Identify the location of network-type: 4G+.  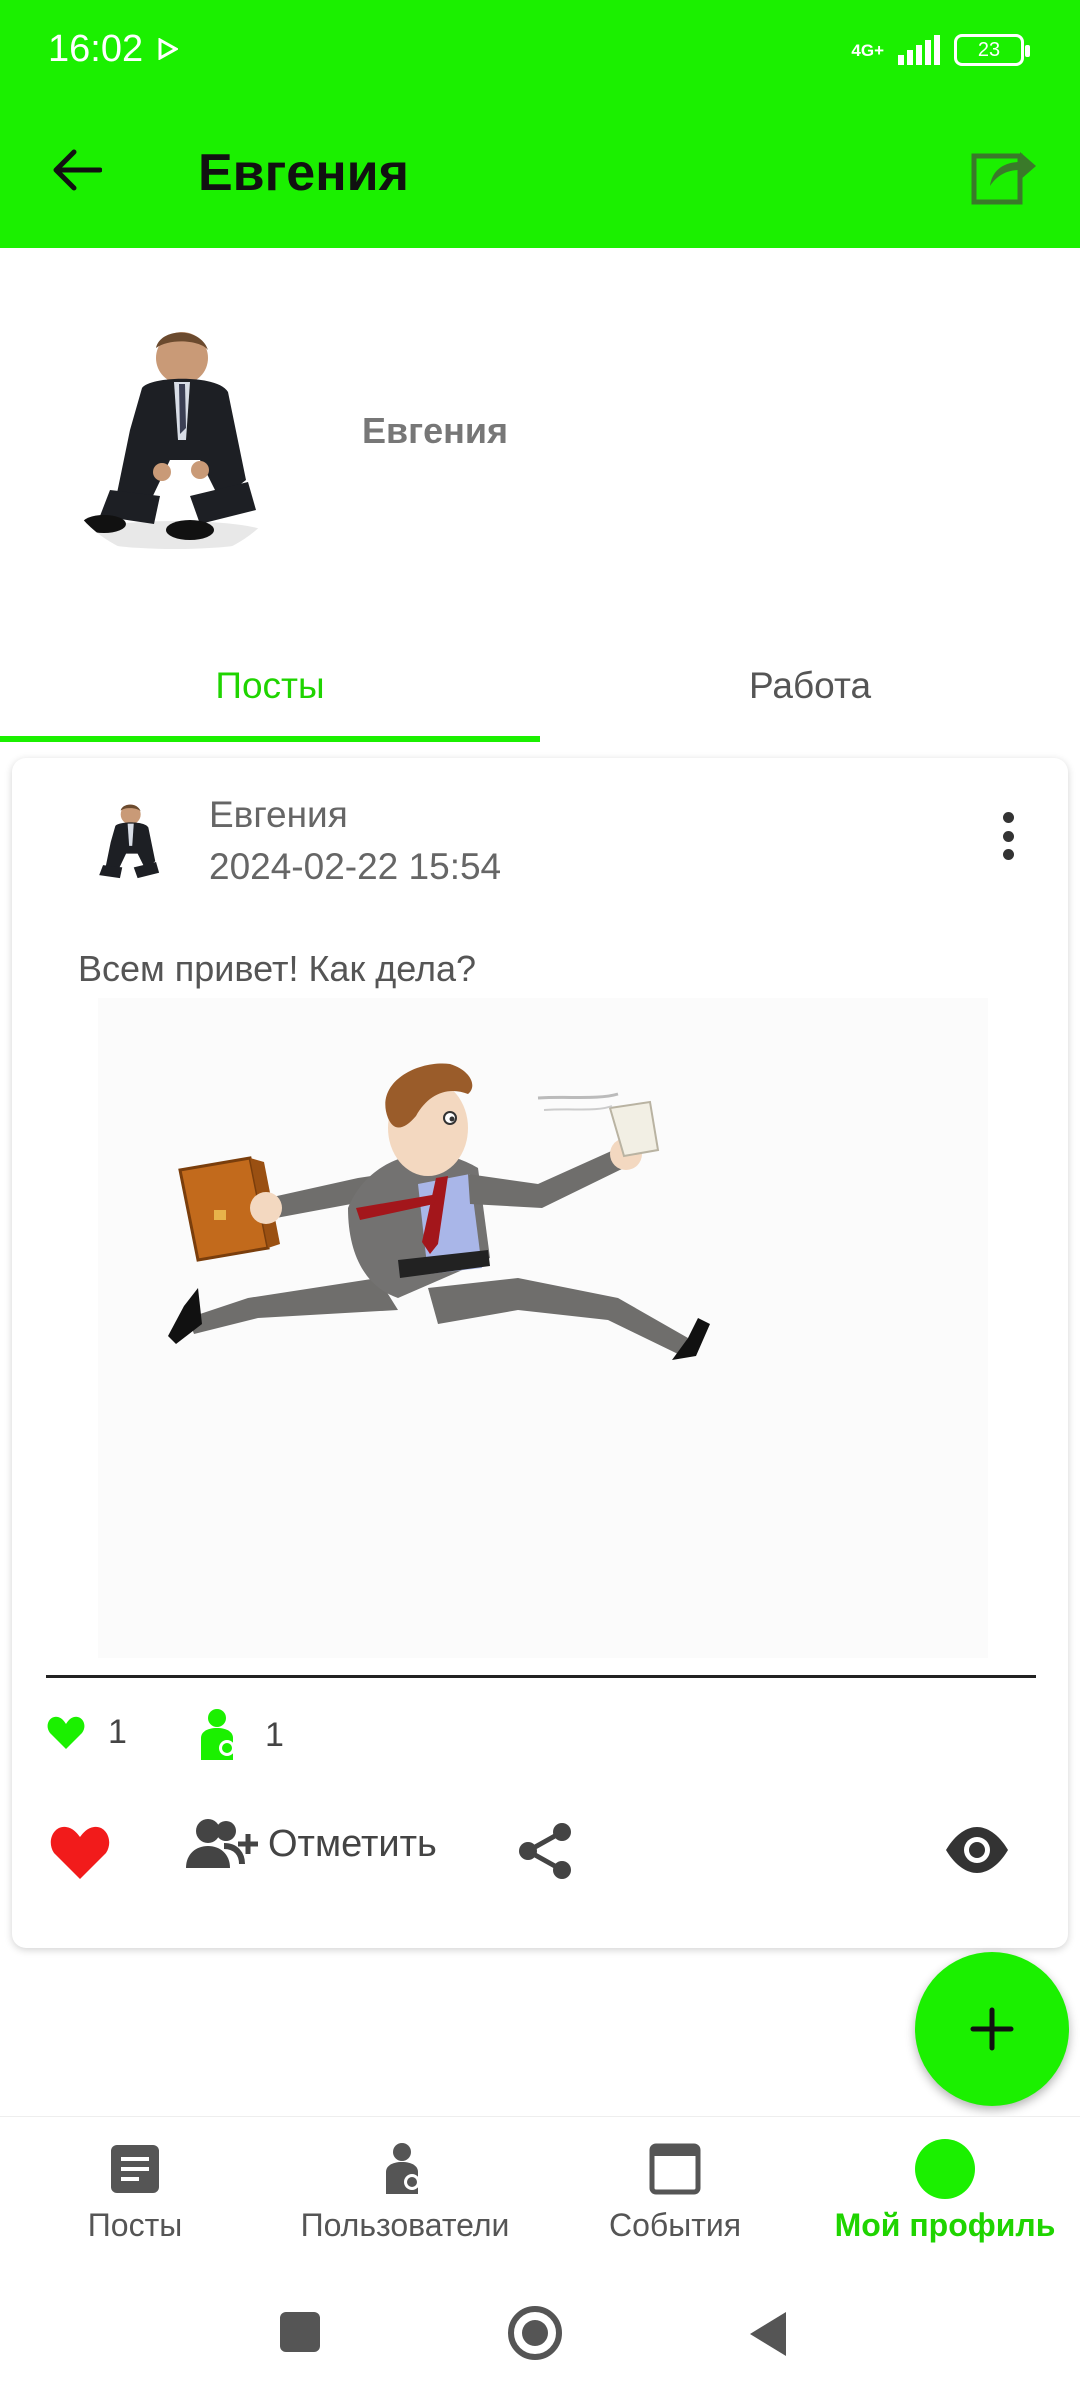
(867, 50).